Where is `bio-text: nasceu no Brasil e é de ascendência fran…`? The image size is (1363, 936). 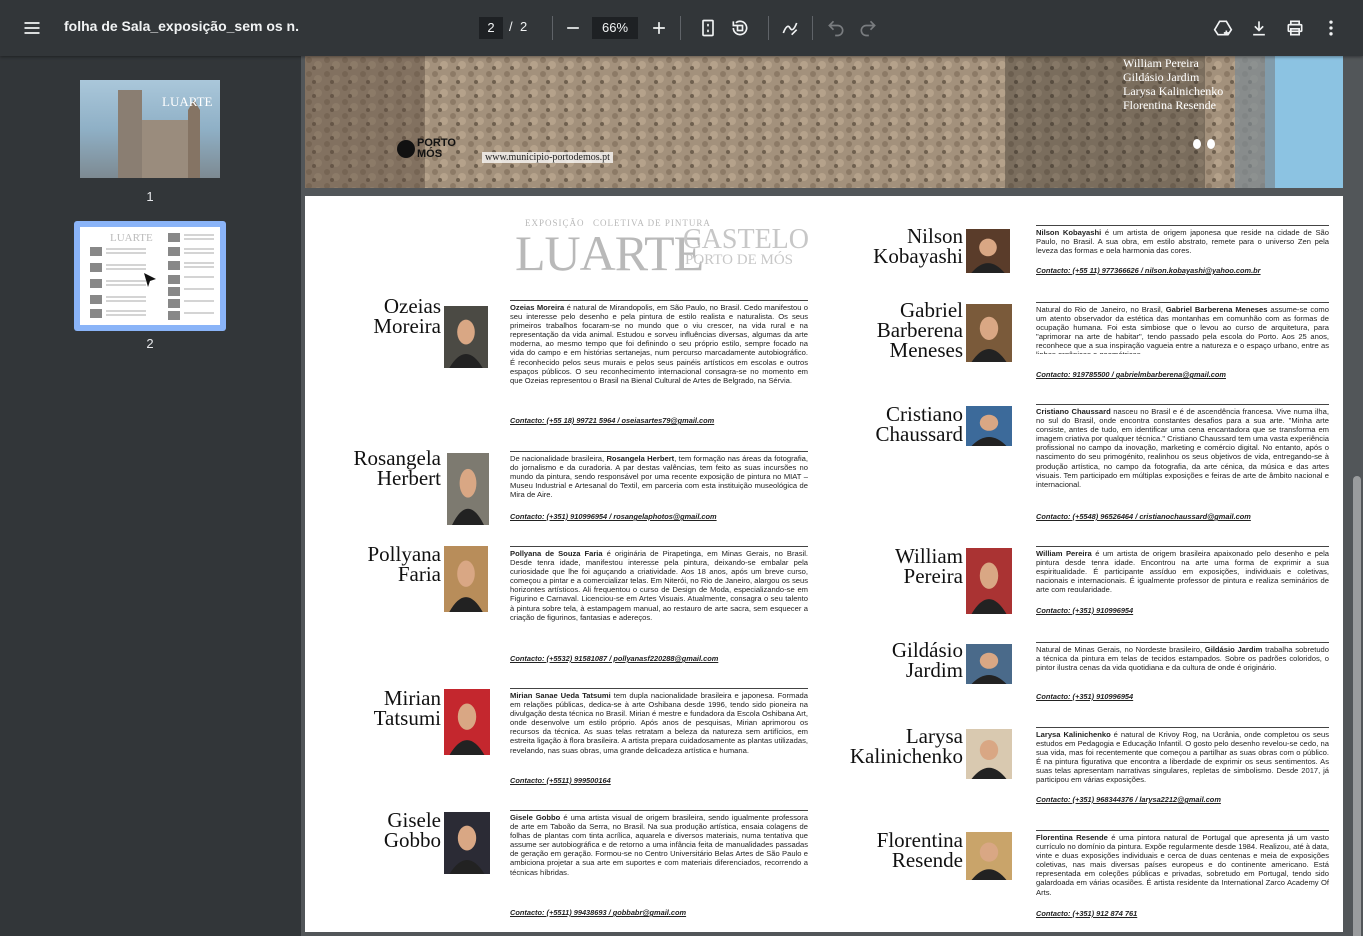 bio-text: nasceu no Brasil e é de ascendência fran… is located at coordinates (1182, 448).